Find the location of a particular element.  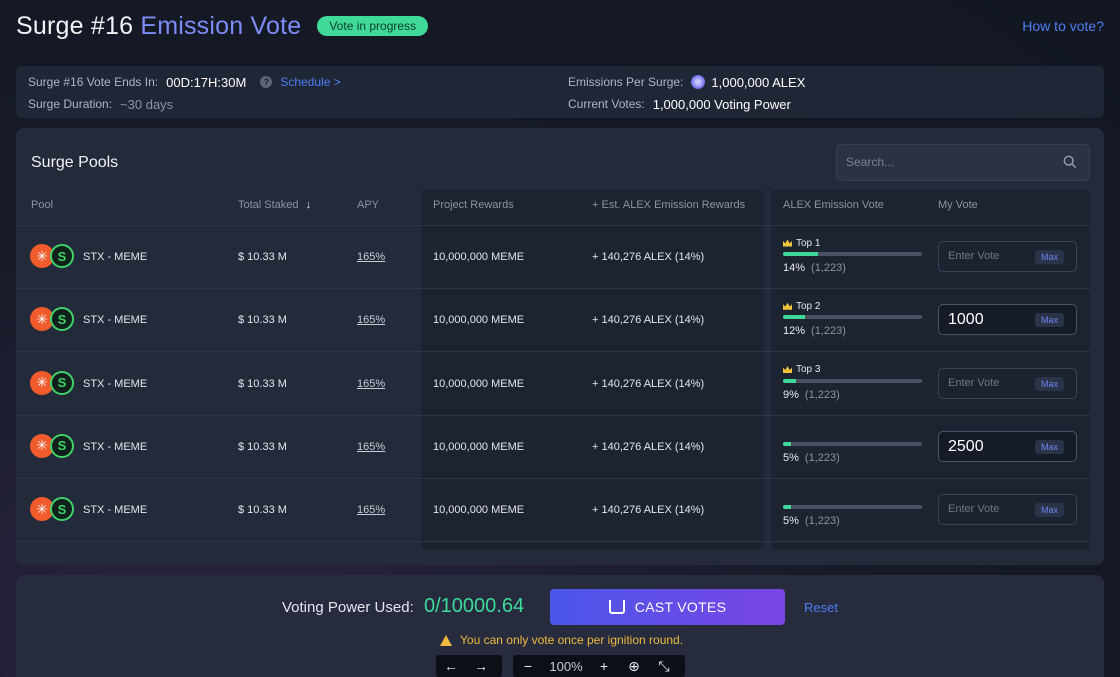

schedule-link: Schedule > is located at coordinates (310, 82).